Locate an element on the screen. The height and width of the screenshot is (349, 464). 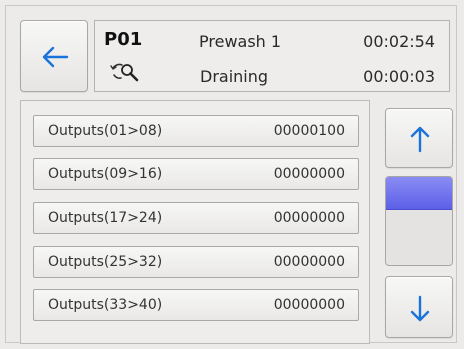
output-range-label: Outputs(25>32) is located at coordinates (105, 262).